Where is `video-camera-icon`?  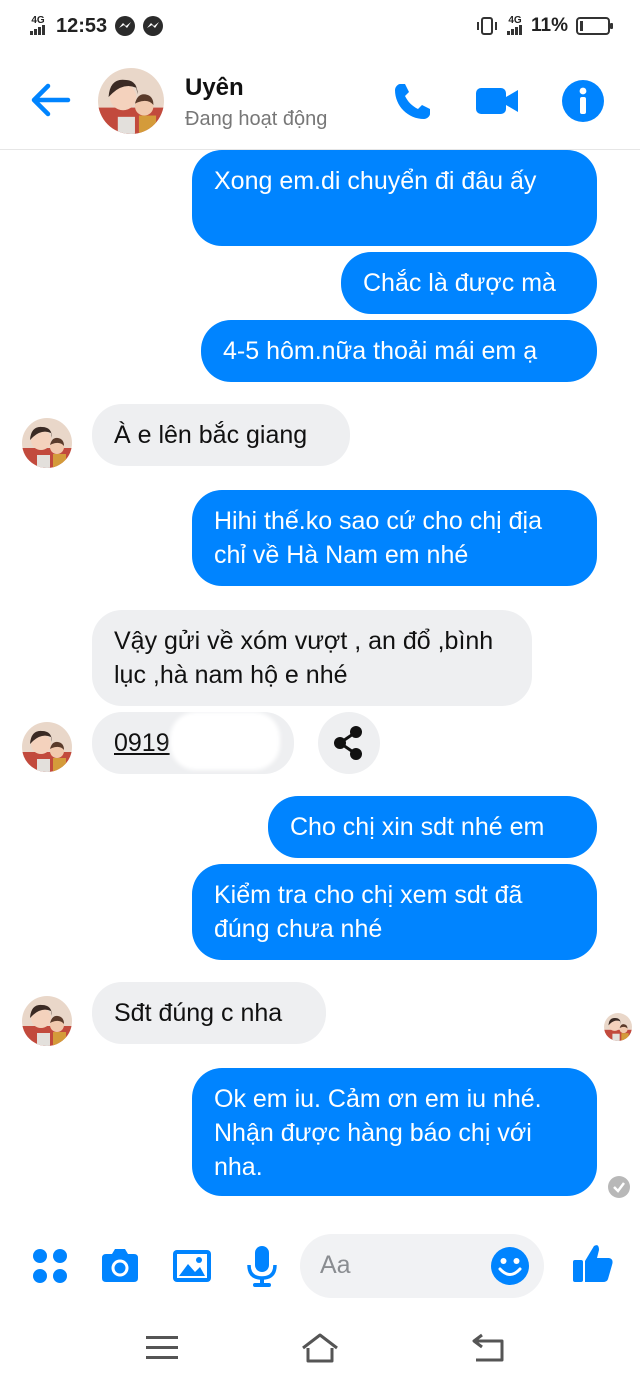 video-camera-icon is located at coordinates (497, 101).